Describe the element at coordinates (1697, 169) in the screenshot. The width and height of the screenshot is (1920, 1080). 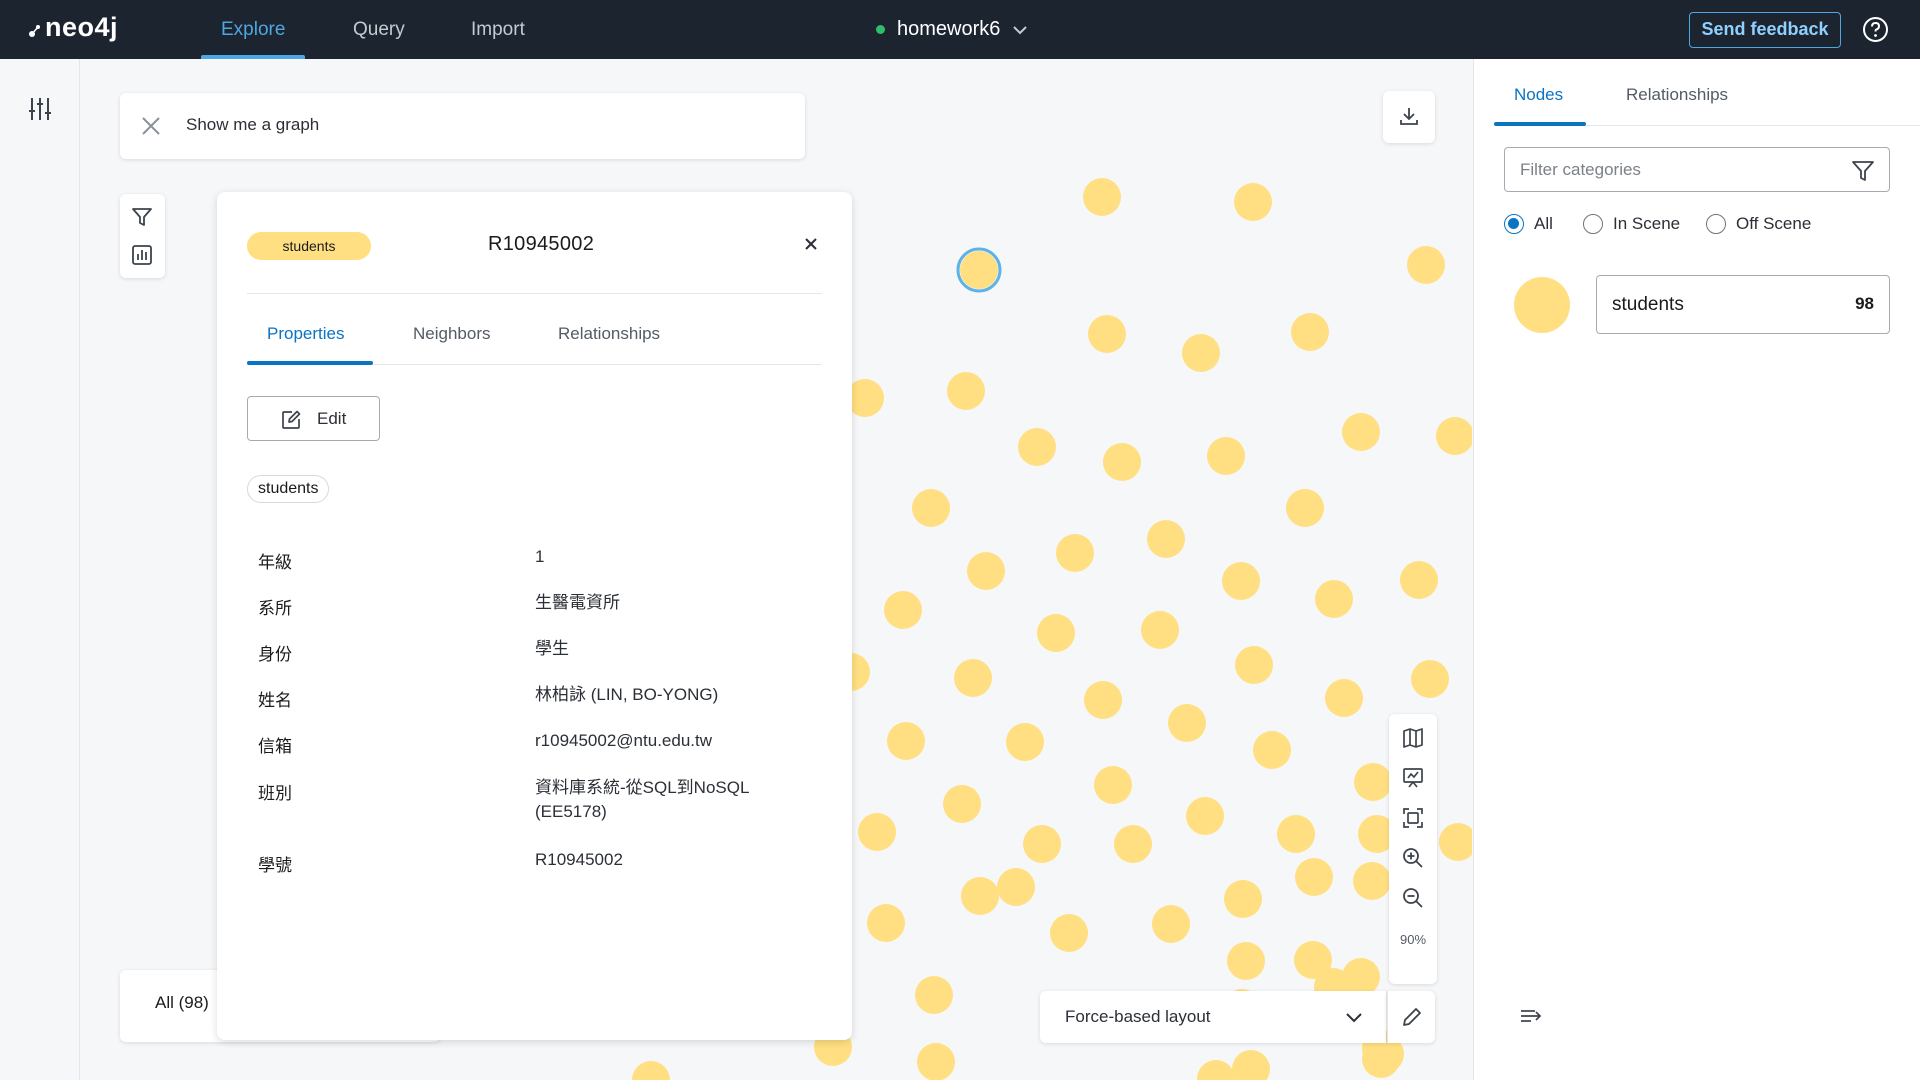
I see `filter-categories-input: Filter categories` at that location.